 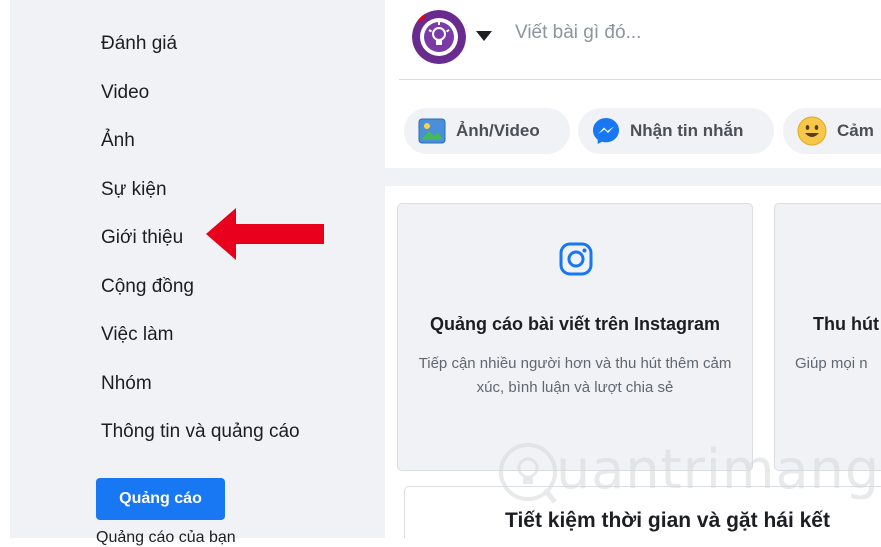 I want to click on caret-down-icon, so click(x=484, y=36).